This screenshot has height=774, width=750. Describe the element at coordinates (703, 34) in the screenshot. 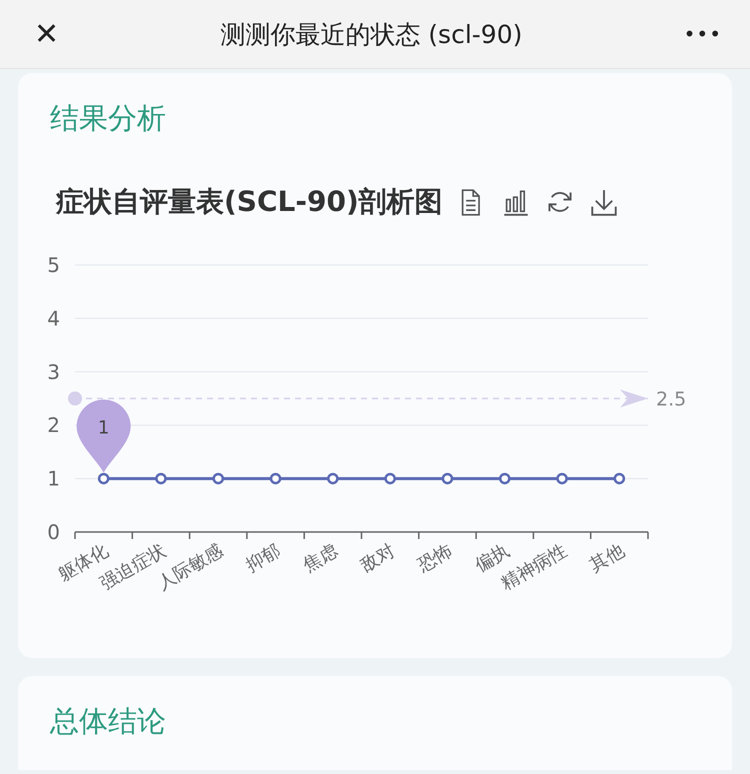

I see `more-button: •••` at that location.